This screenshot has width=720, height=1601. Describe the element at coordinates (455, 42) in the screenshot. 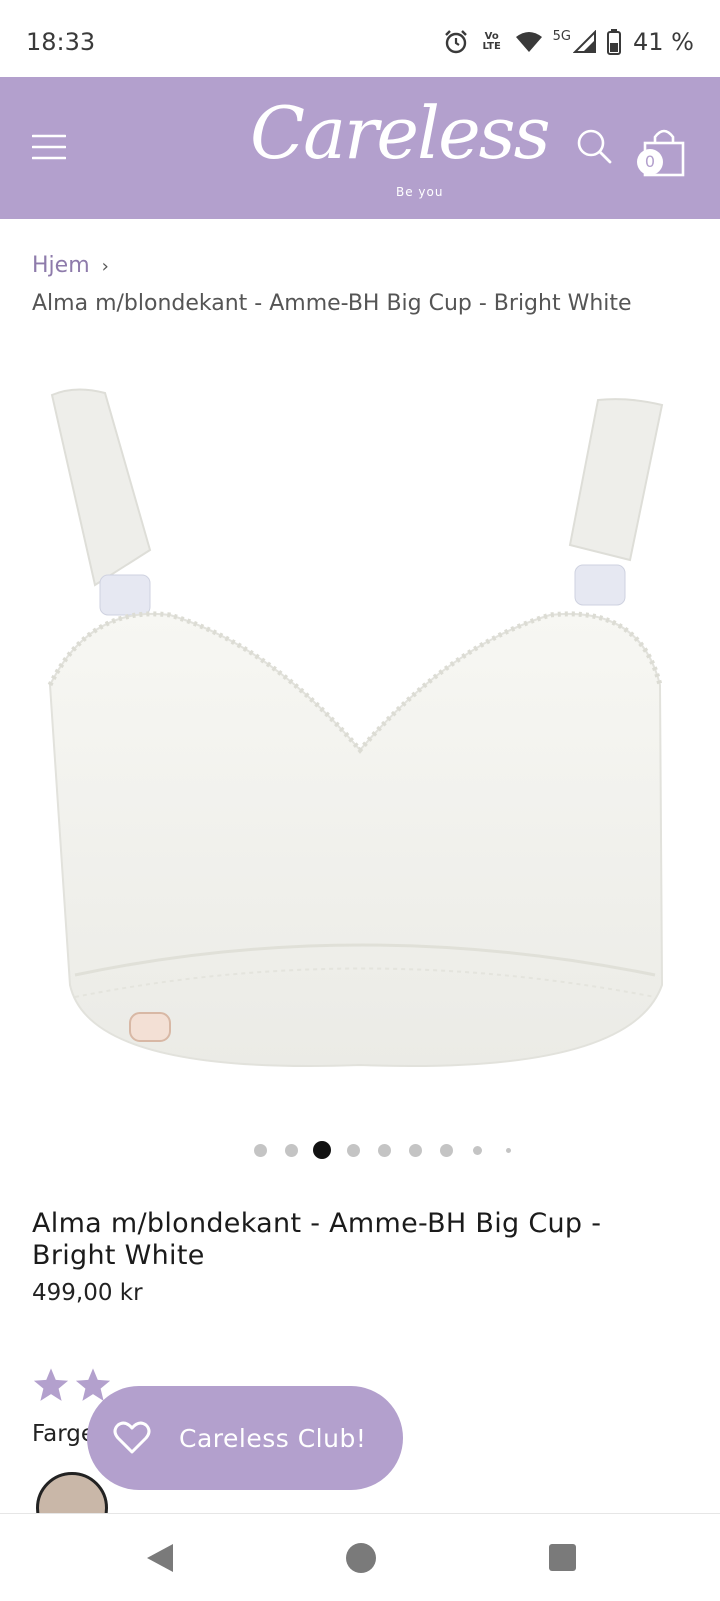

I see `alarm-icon` at that location.